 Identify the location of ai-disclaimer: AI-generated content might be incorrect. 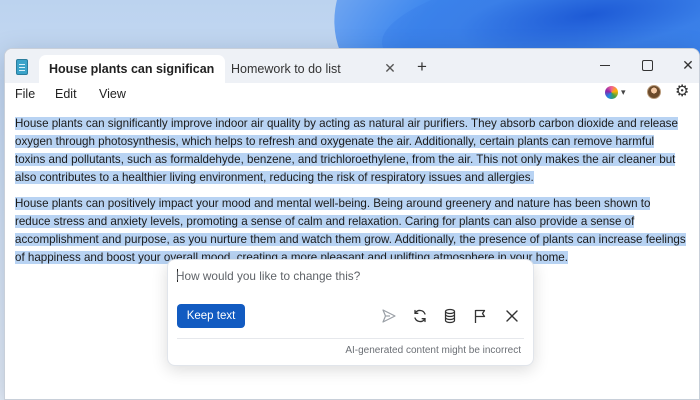
(433, 350).